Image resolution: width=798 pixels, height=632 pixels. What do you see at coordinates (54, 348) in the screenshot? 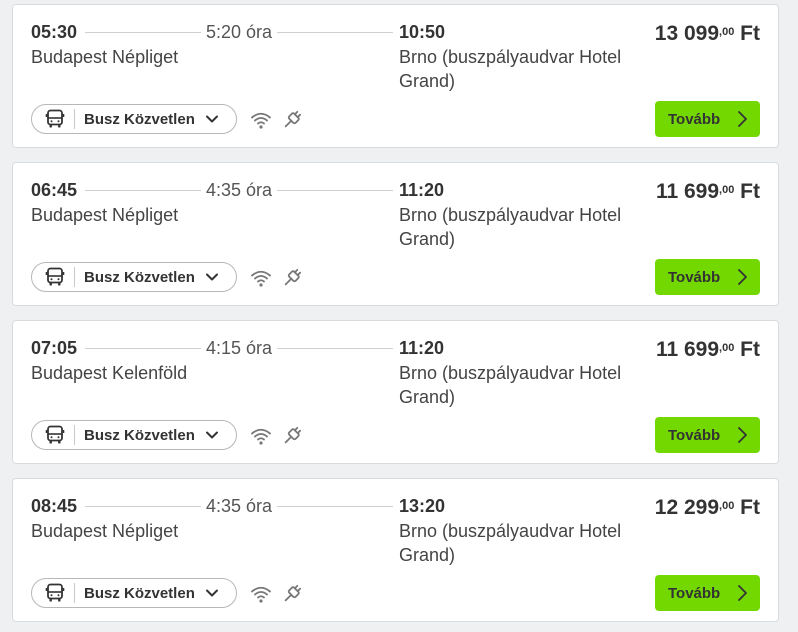
I see `departure-time: 07:05` at bounding box center [54, 348].